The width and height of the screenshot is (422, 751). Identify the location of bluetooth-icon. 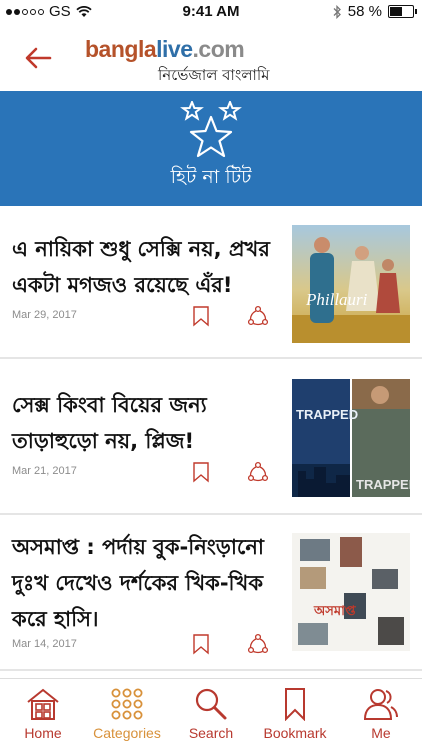
(337, 11).